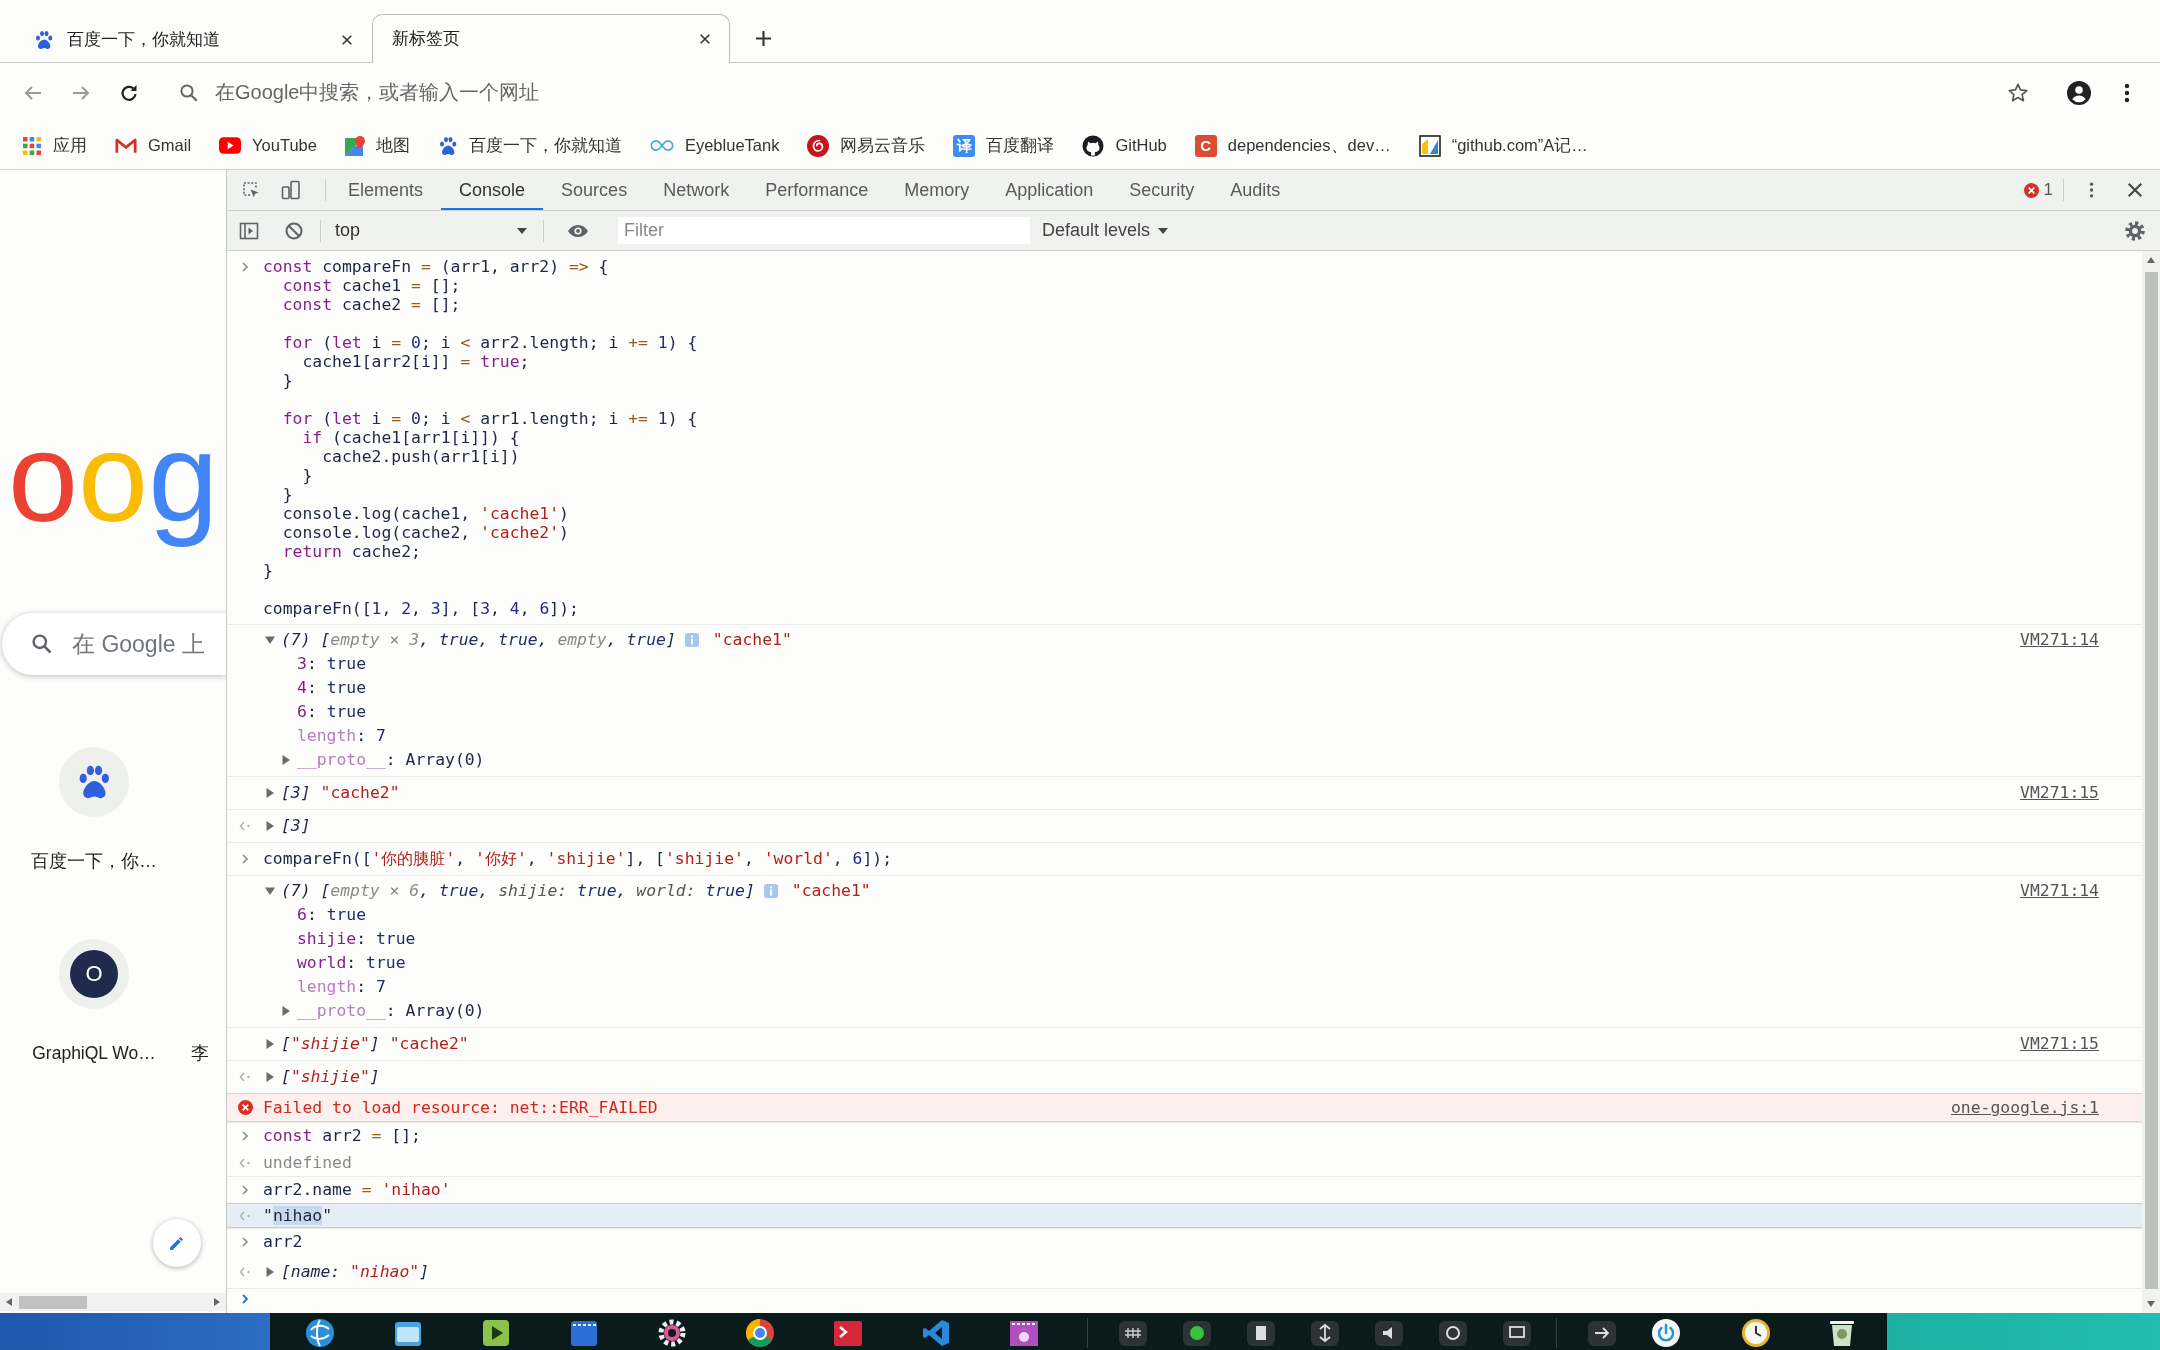 The width and height of the screenshot is (2160, 1350). What do you see at coordinates (447, 145) in the screenshot?
I see `paw-icon` at bounding box center [447, 145].